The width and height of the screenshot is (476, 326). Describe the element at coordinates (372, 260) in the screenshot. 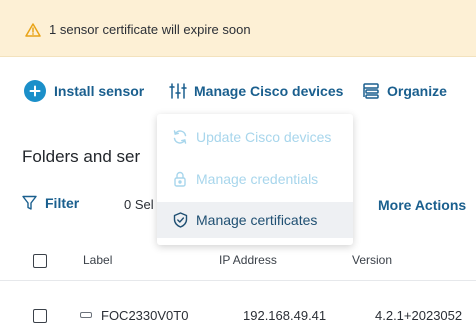

I see `column-header-version: Version` at that location.